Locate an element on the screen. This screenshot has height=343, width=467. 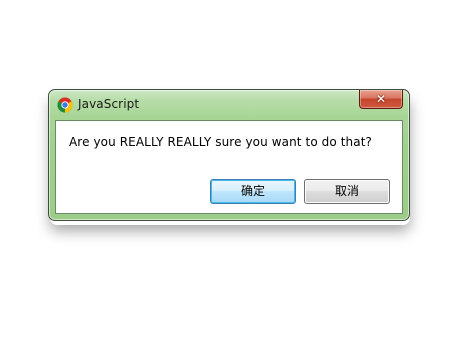
title-bar: JavaScript ✕ is located at coordinates (229, 105).